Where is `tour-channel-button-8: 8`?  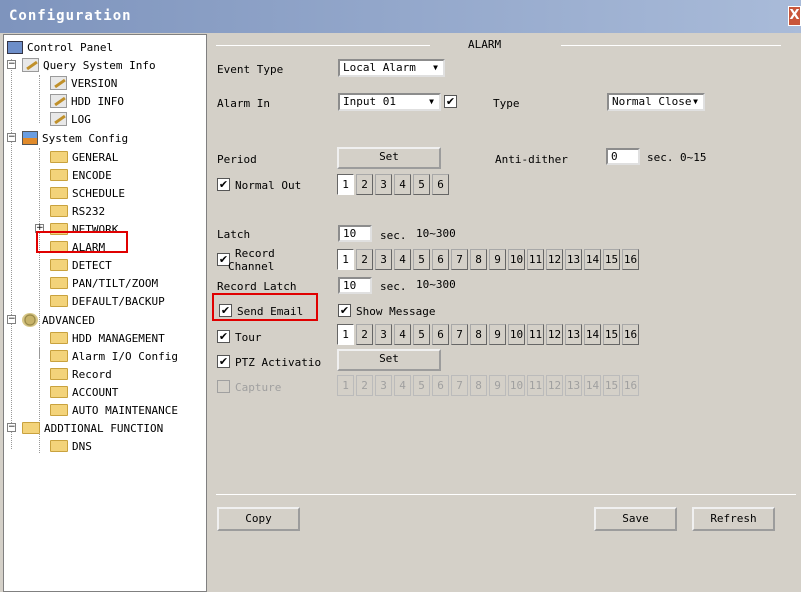 tour-channel-button-8: 8 is located at coordinates (478, 334).